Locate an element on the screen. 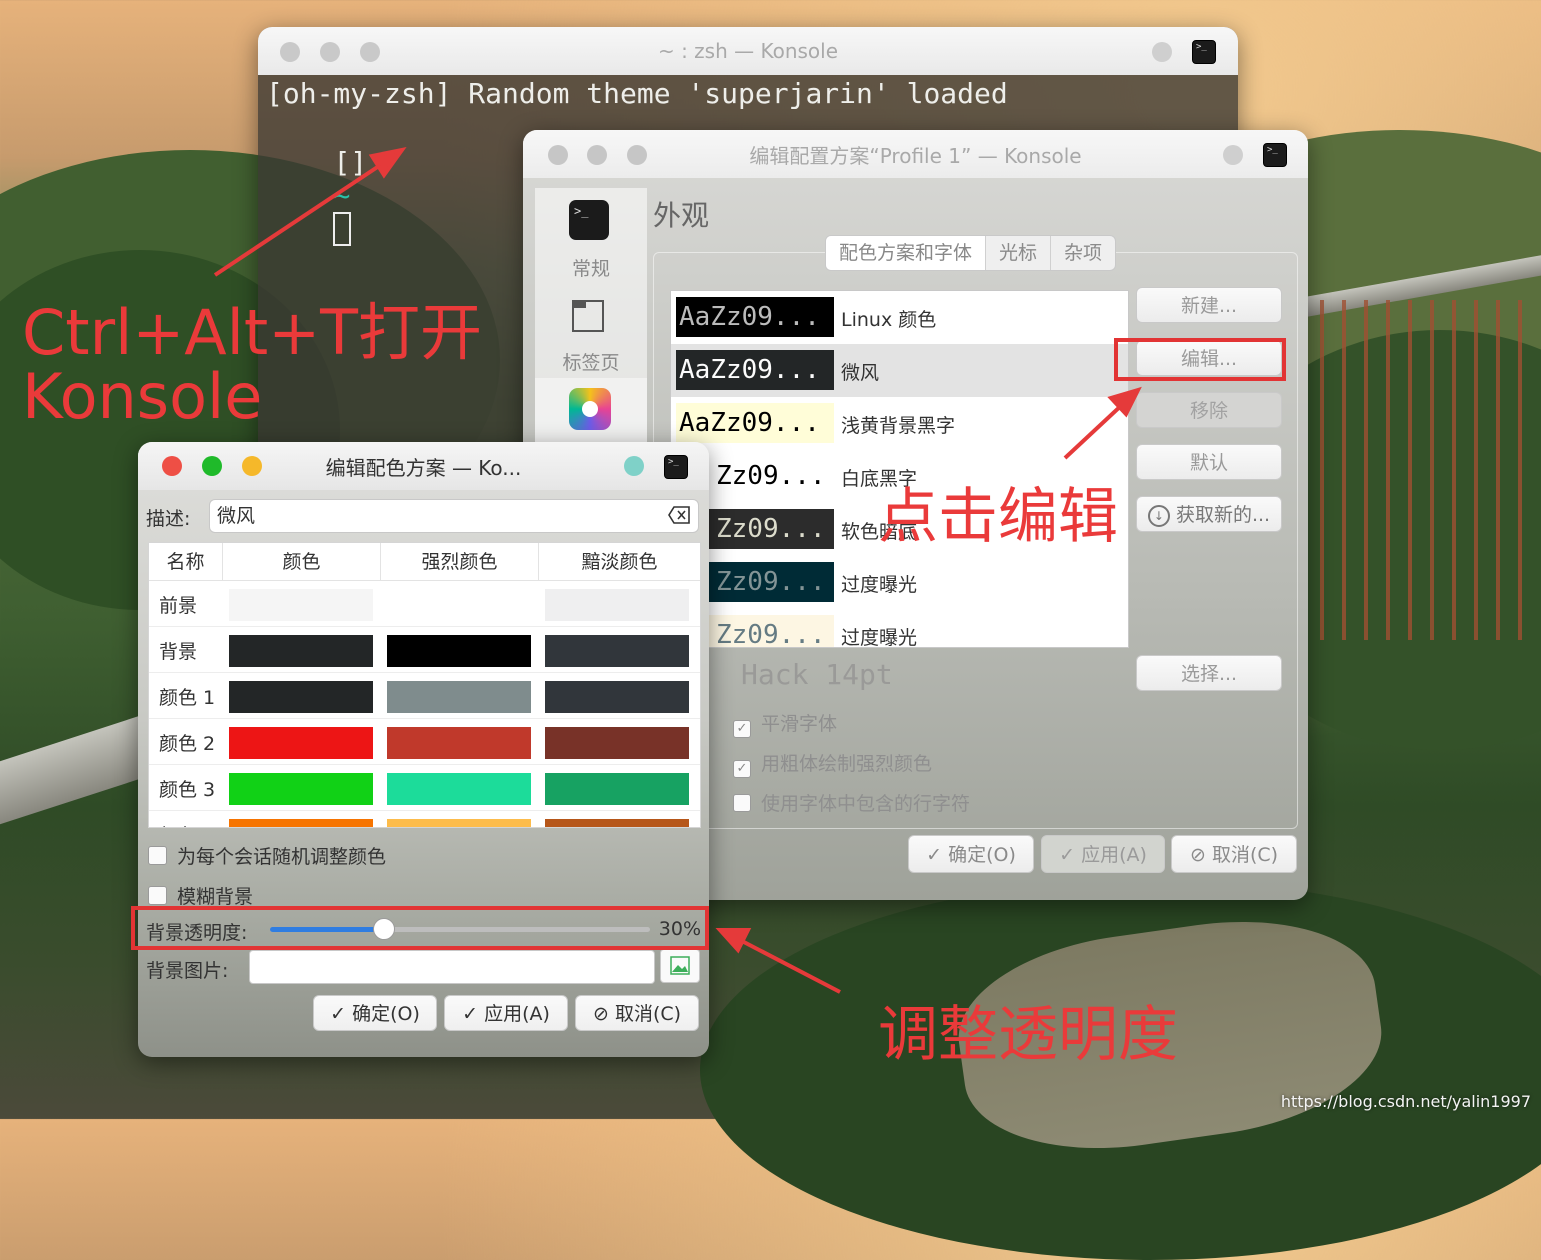 The height and width of the screenshot is (1260, 1541). annotation-open-konsole-line2: Konsole is located at coordinates (142, 396).